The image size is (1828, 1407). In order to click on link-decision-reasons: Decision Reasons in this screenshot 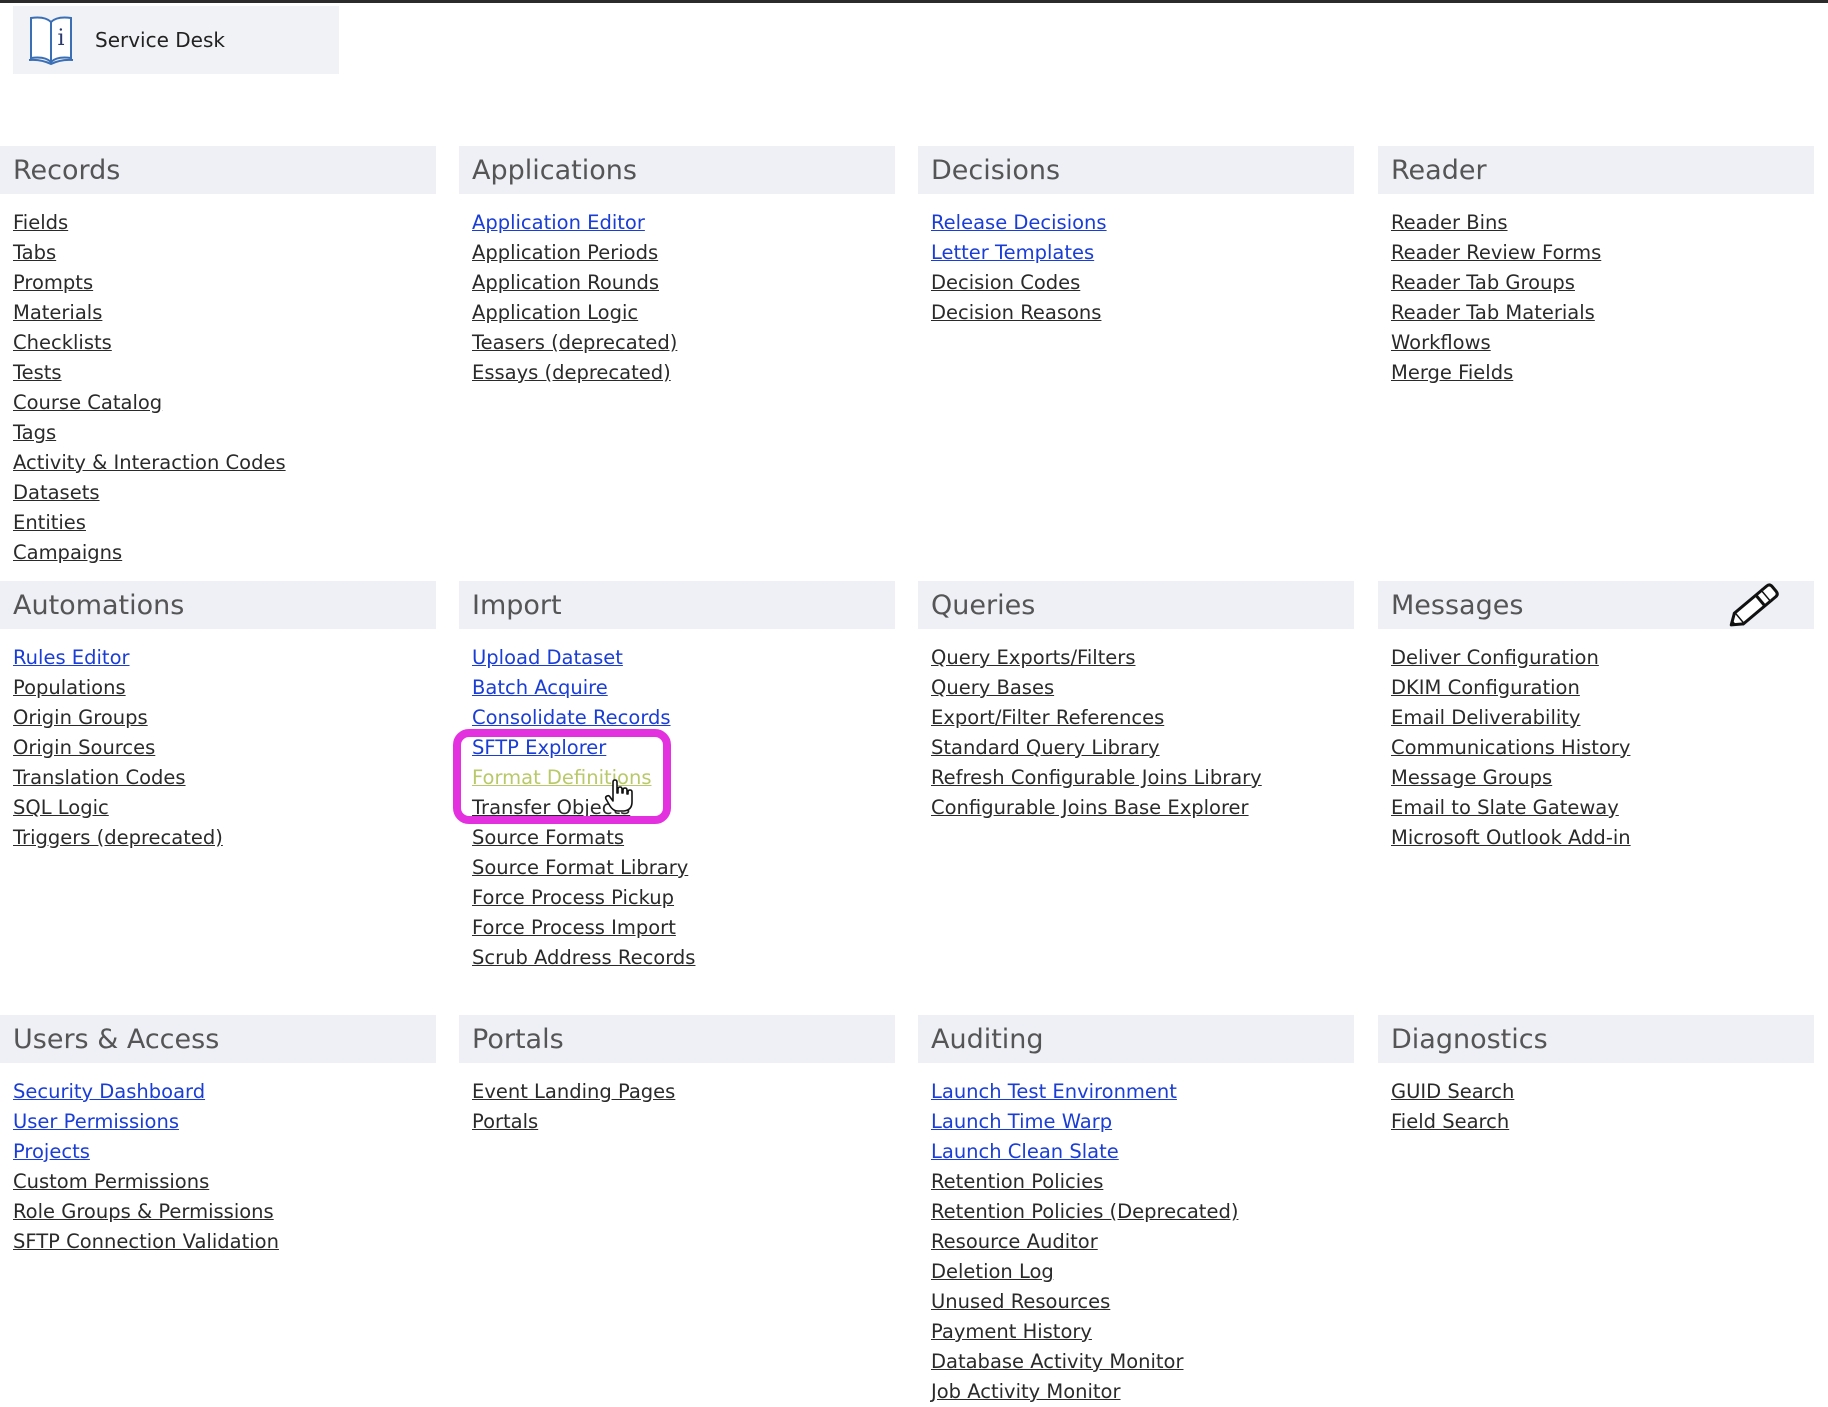, I will do `click(1016, 312)`.